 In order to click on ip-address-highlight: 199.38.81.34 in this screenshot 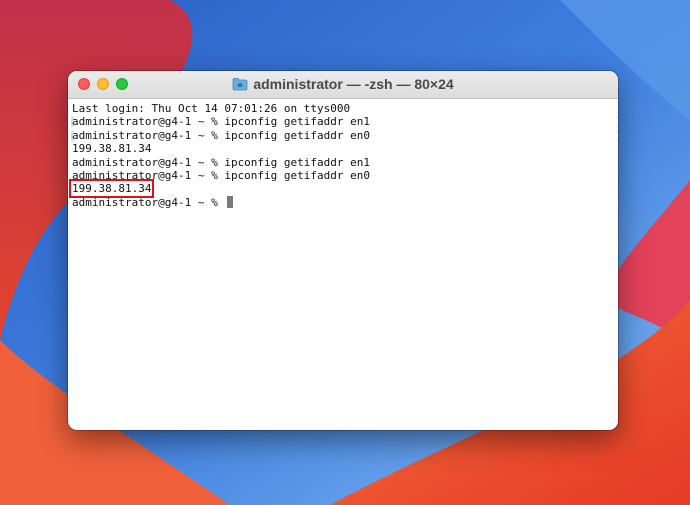, I will do `click(111, 189)`.